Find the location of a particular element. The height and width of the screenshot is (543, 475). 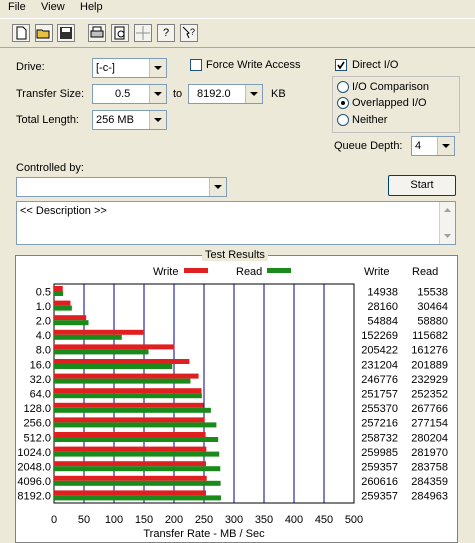

x-axis-label: Transfer Rate - MB / Sec is located at coordinates (204, 534).